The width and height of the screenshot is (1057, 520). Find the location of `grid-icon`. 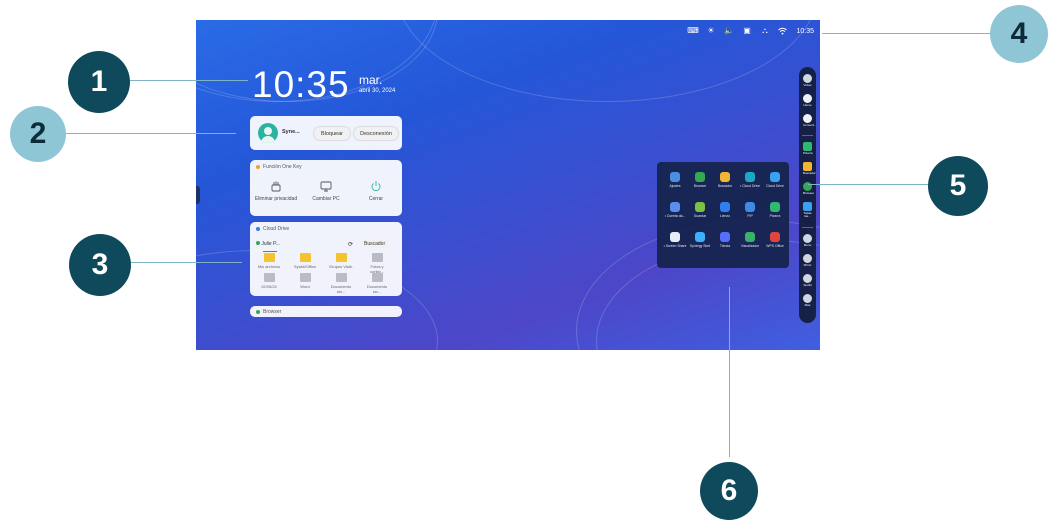

grid-icon is located at coordinates (807, 206).